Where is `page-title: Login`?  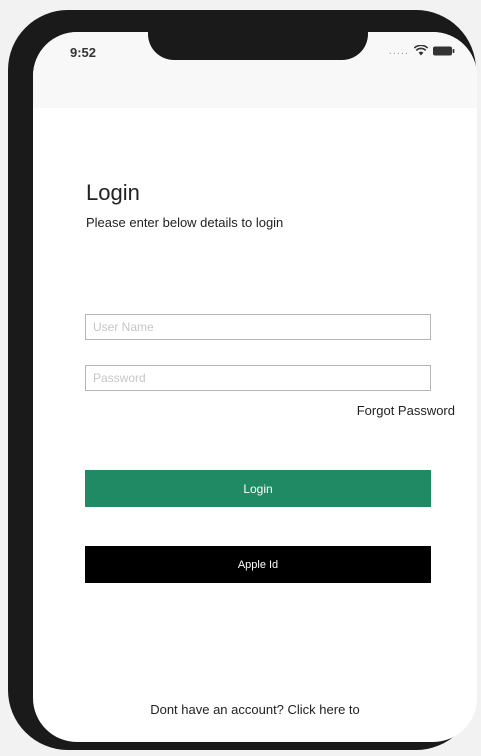 page-title: Login is located at coordinates (113, 192).